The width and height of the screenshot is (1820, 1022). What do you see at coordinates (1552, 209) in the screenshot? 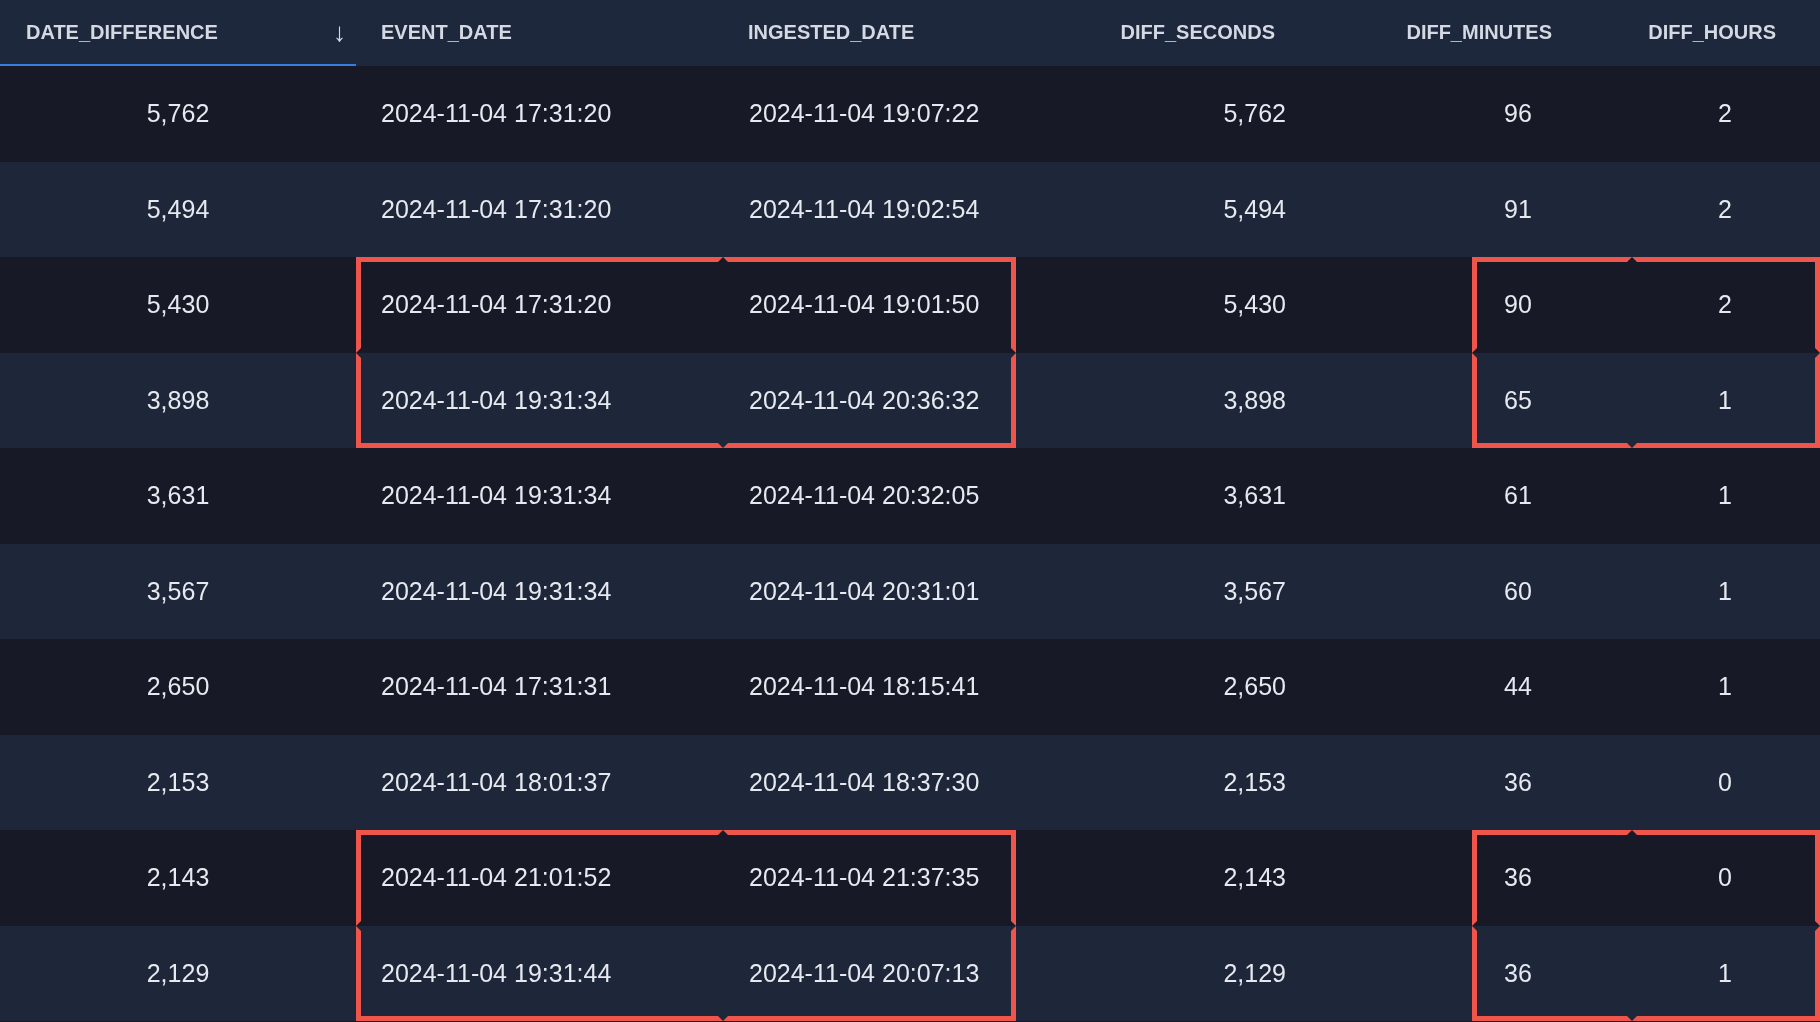
I see `table-cell: 91` at bounding box center [1552, 209].